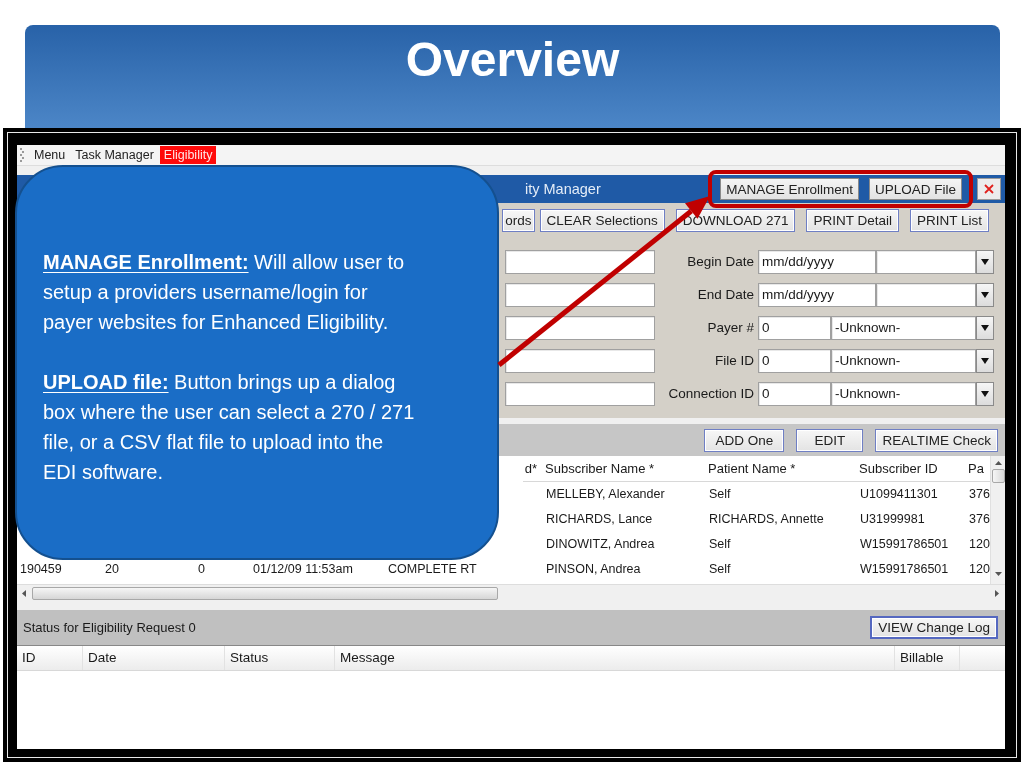  I want to click on column-header: Date, so click(154, 658).